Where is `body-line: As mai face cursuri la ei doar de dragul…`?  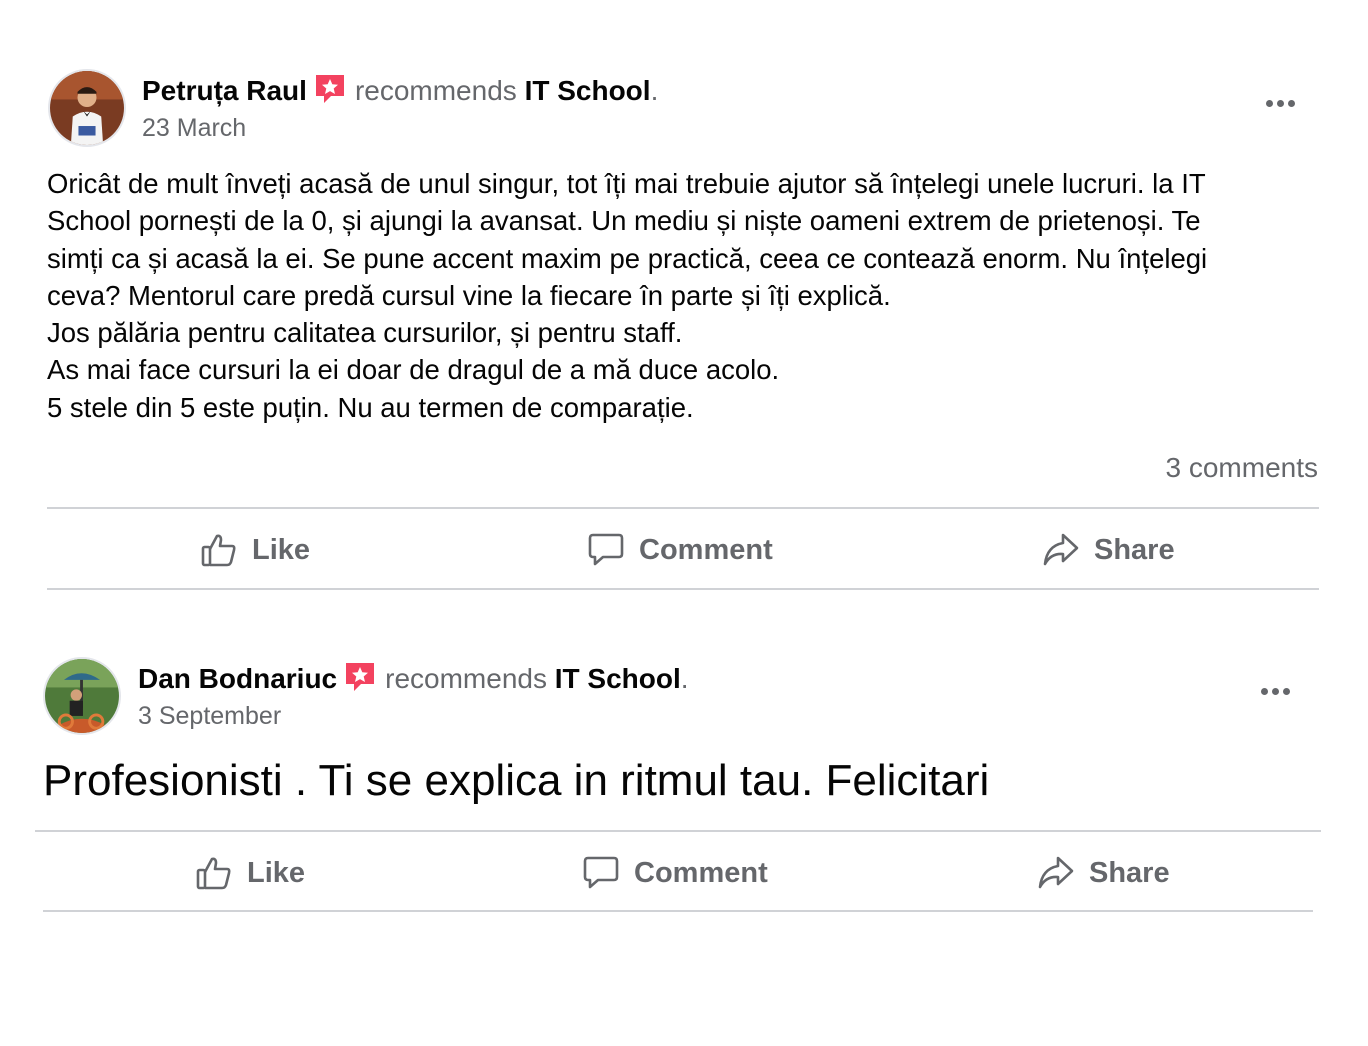
body-line: As mai face cursuri la ei doar de dragul… is located at coordinates (413, 370).